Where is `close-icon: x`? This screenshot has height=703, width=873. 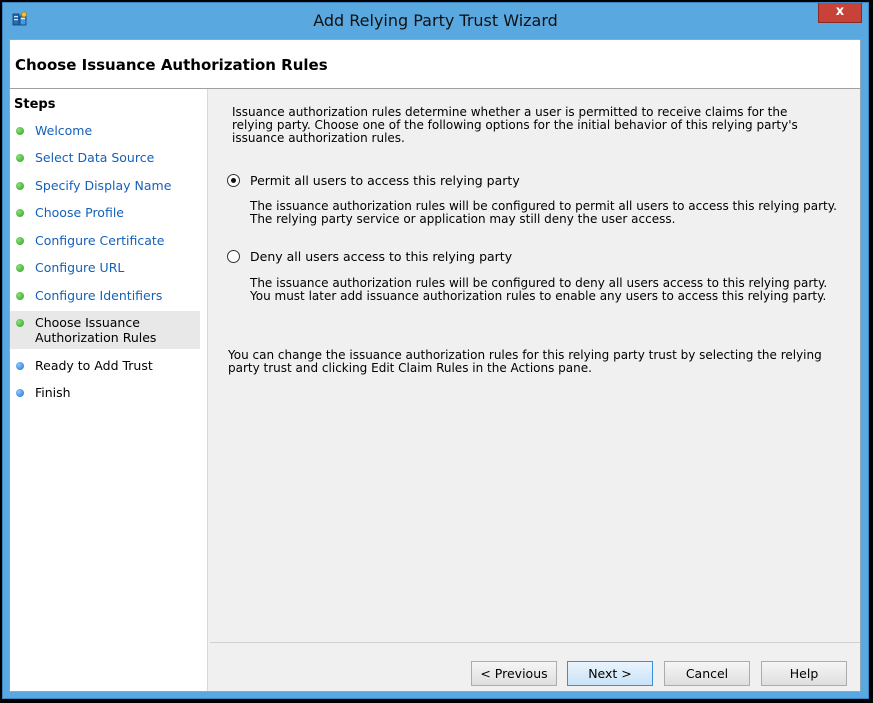
close-icon: x is located at coordinates (840, 11).